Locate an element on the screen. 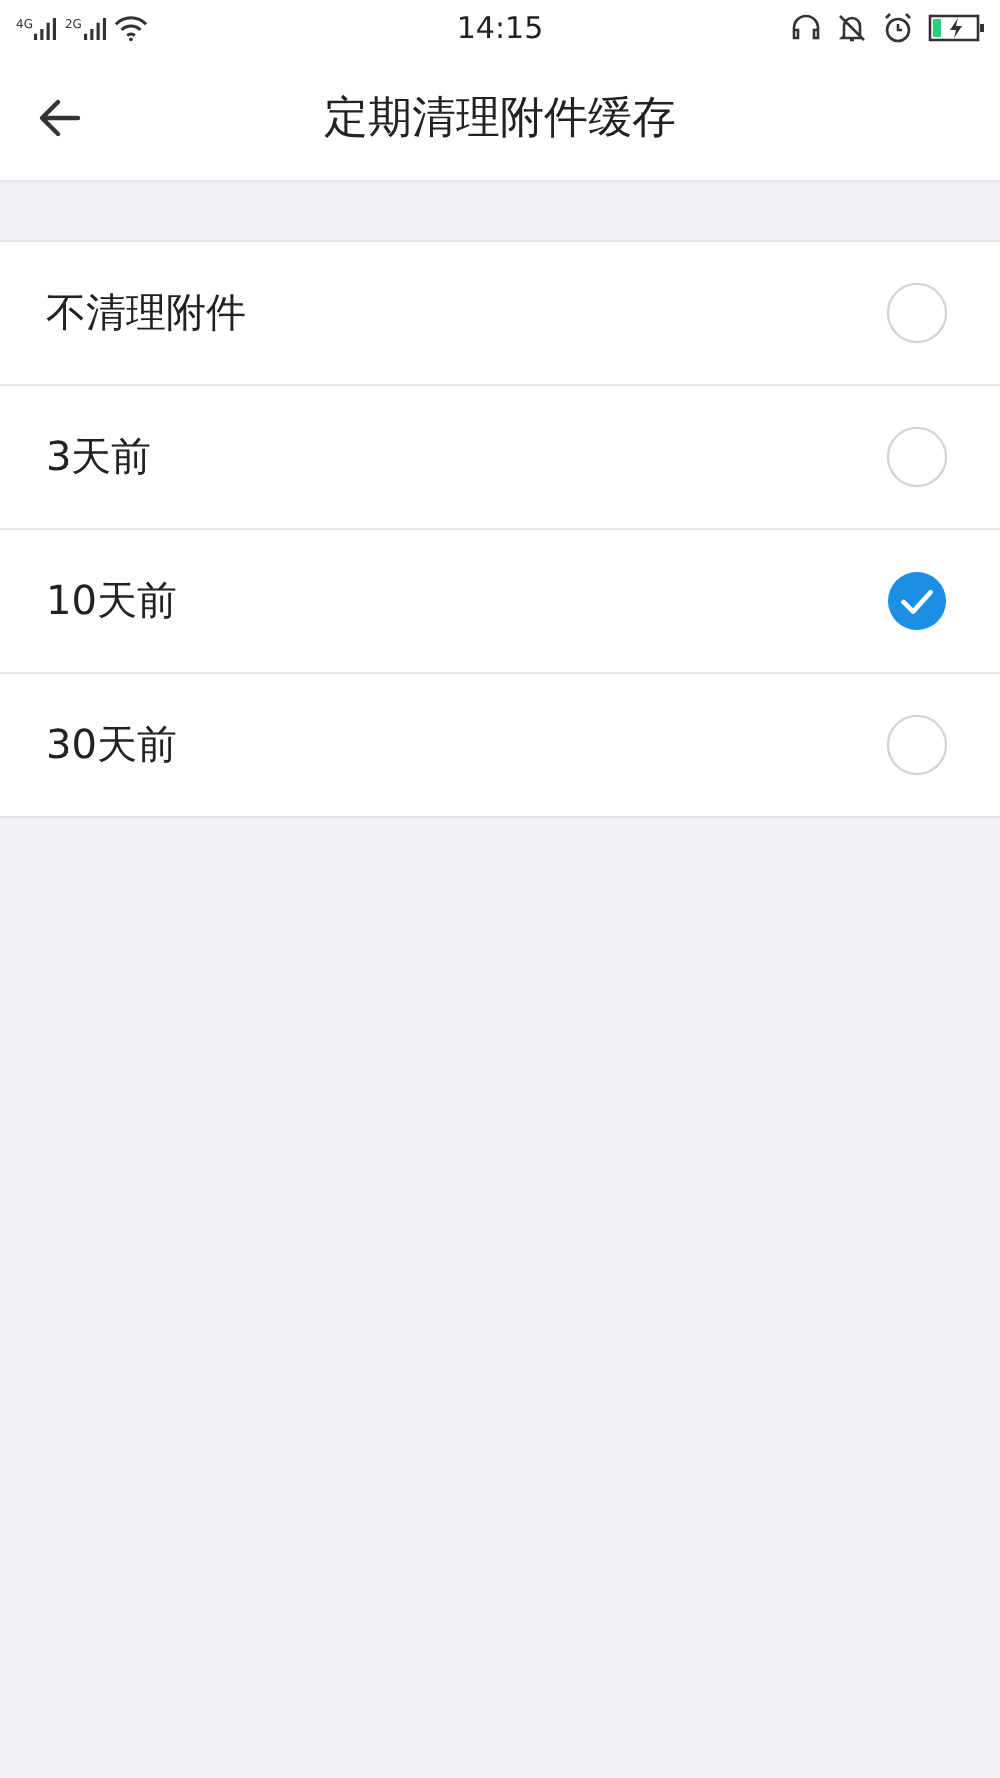  option-label: 10天前 is located at coordinates (111, 601).